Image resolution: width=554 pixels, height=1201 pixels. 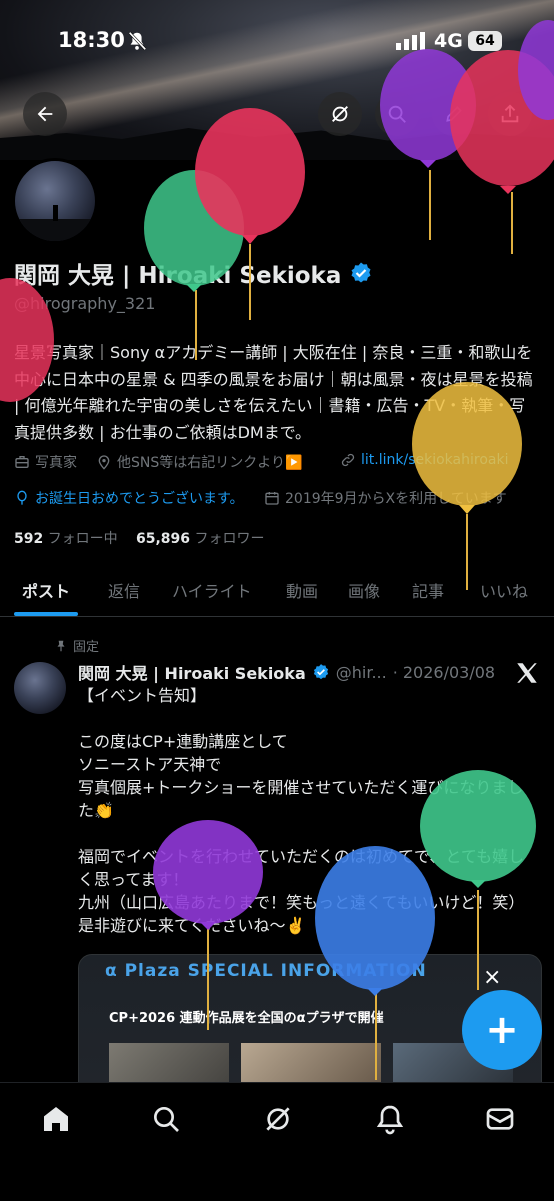 I want to click on home-icon, so click(x=56, y=1119).